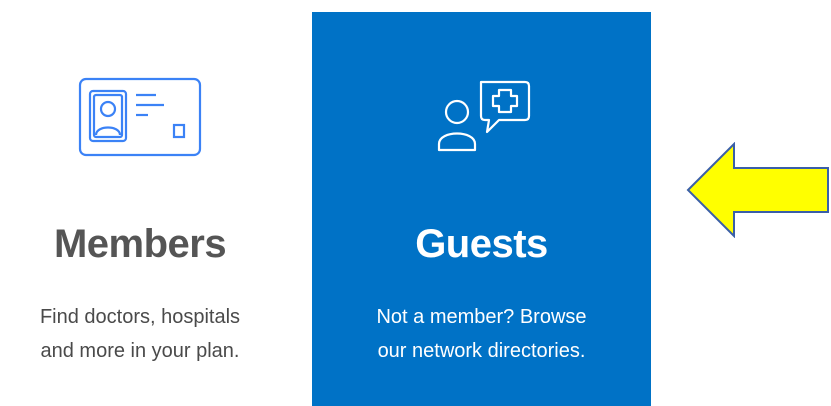  Describe the element at coordinates (155, 117) in the screenshot. I see `member-id-card-icon` at that location.